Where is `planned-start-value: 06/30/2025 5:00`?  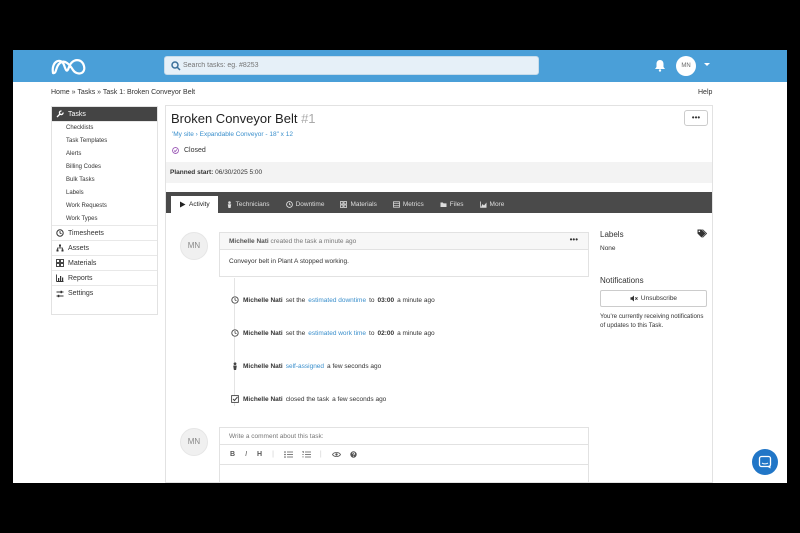
planned-start-value: 06/30/2025 5:00 is located at coordinates (239, 172).